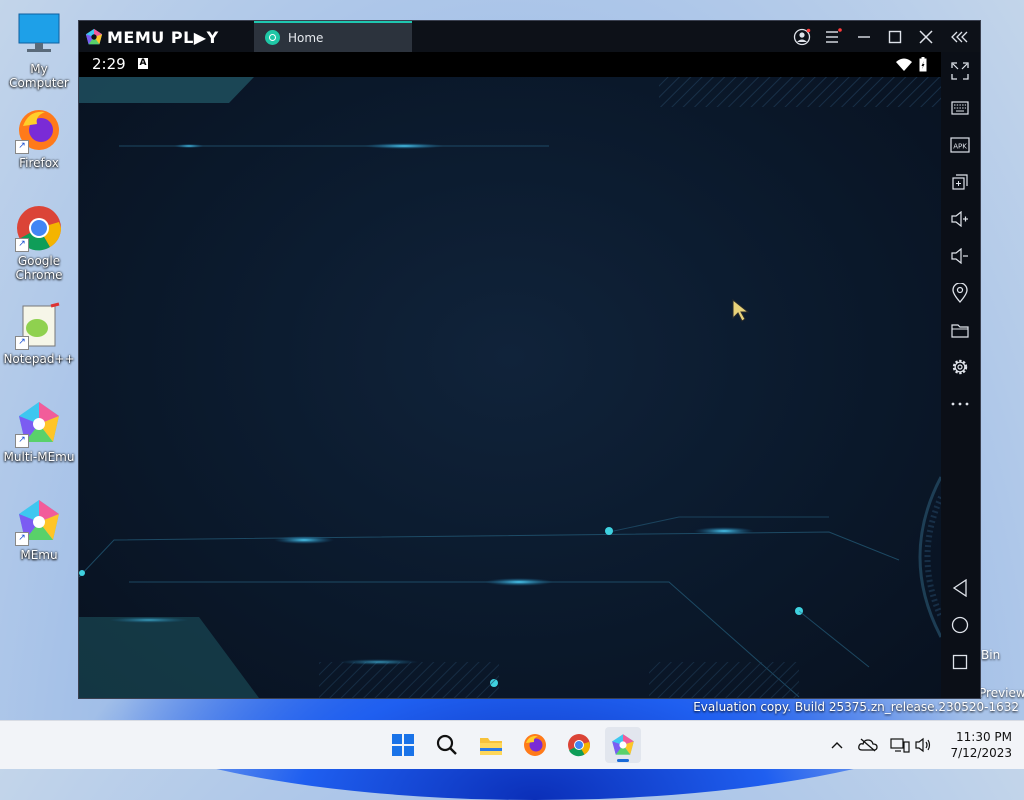 The image size is (1024, 800). I want to click on desktop-icon-google-chrome: ↗ Google Chrome, so click(39, 243).